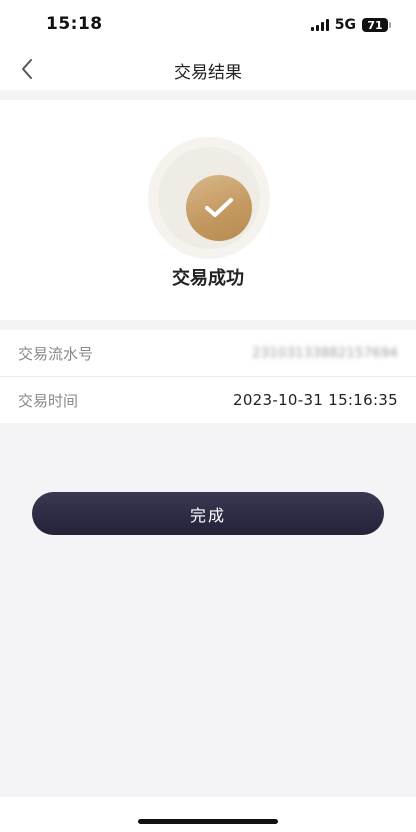 This screenshot has width=416, height=832. What do you see at coordinates (56, 353) in the screenshot?
I see `serial-number-label: 交易流水号` at bounding box center [56, 353].